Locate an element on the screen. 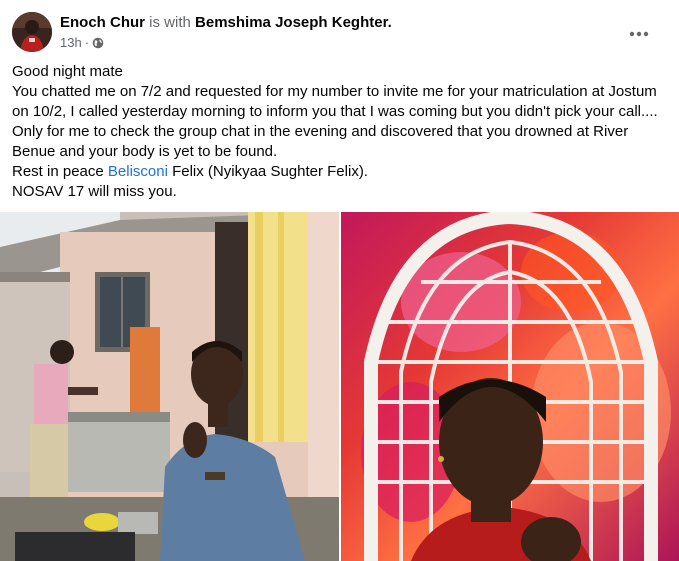 The image size is (679, 561). post-line-greeting: Good night mate is located at coordinates (67, 71).